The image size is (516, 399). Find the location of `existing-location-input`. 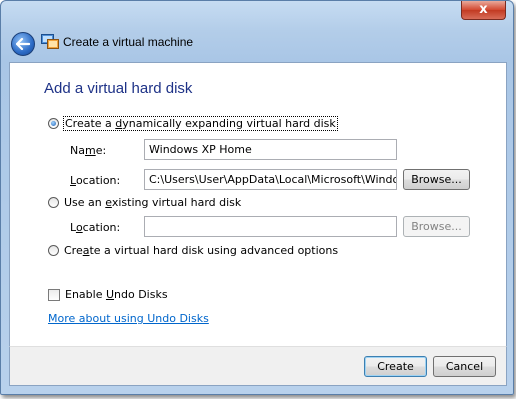

existing-location-input is located at coordinates (270, 226).